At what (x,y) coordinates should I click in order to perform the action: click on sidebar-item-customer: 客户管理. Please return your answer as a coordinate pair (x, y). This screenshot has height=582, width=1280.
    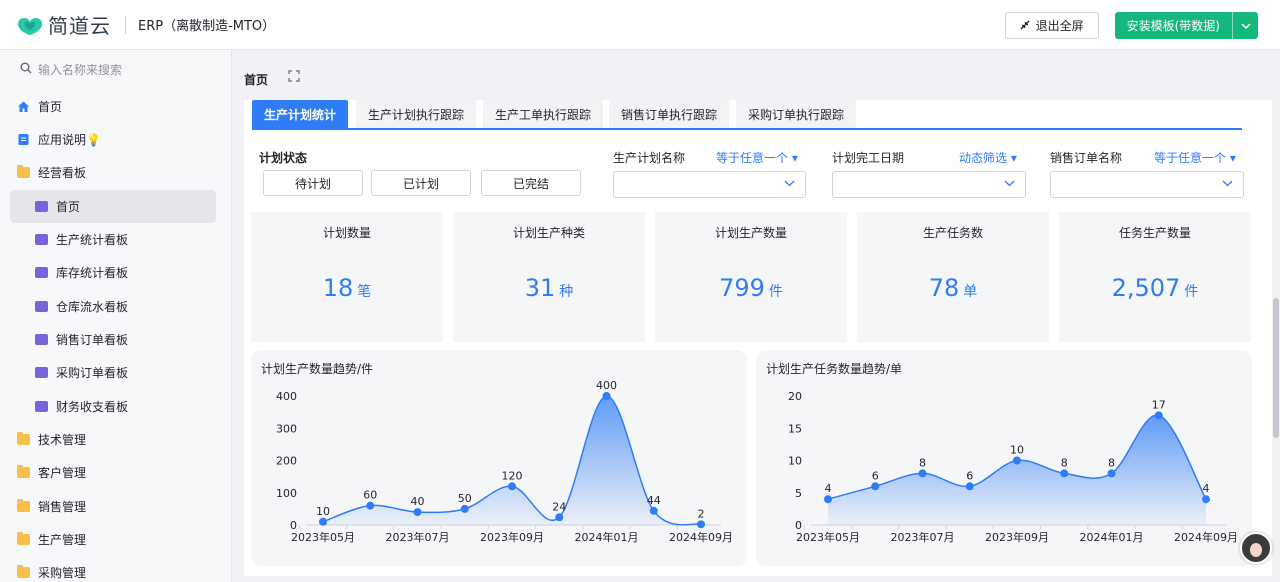
    Looking at the image, I should click on (113, 472).